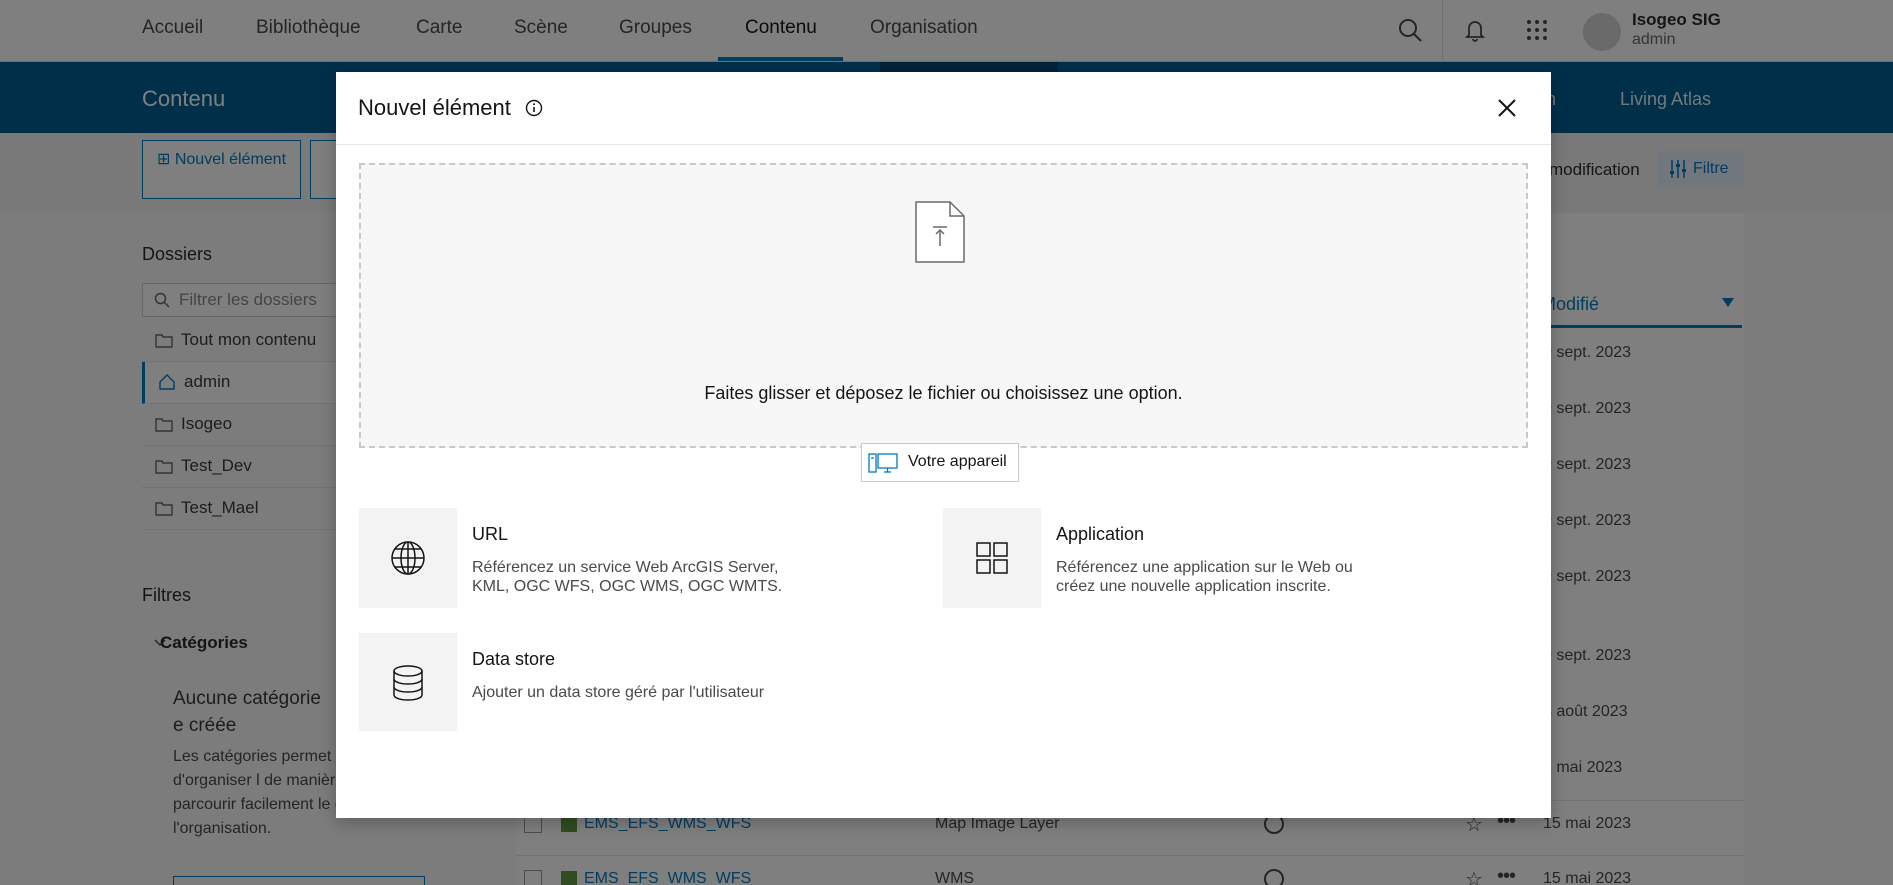 The width and height of the screenshot is (1893, 885). I want to click on option-url-tile, so click(408, 558).